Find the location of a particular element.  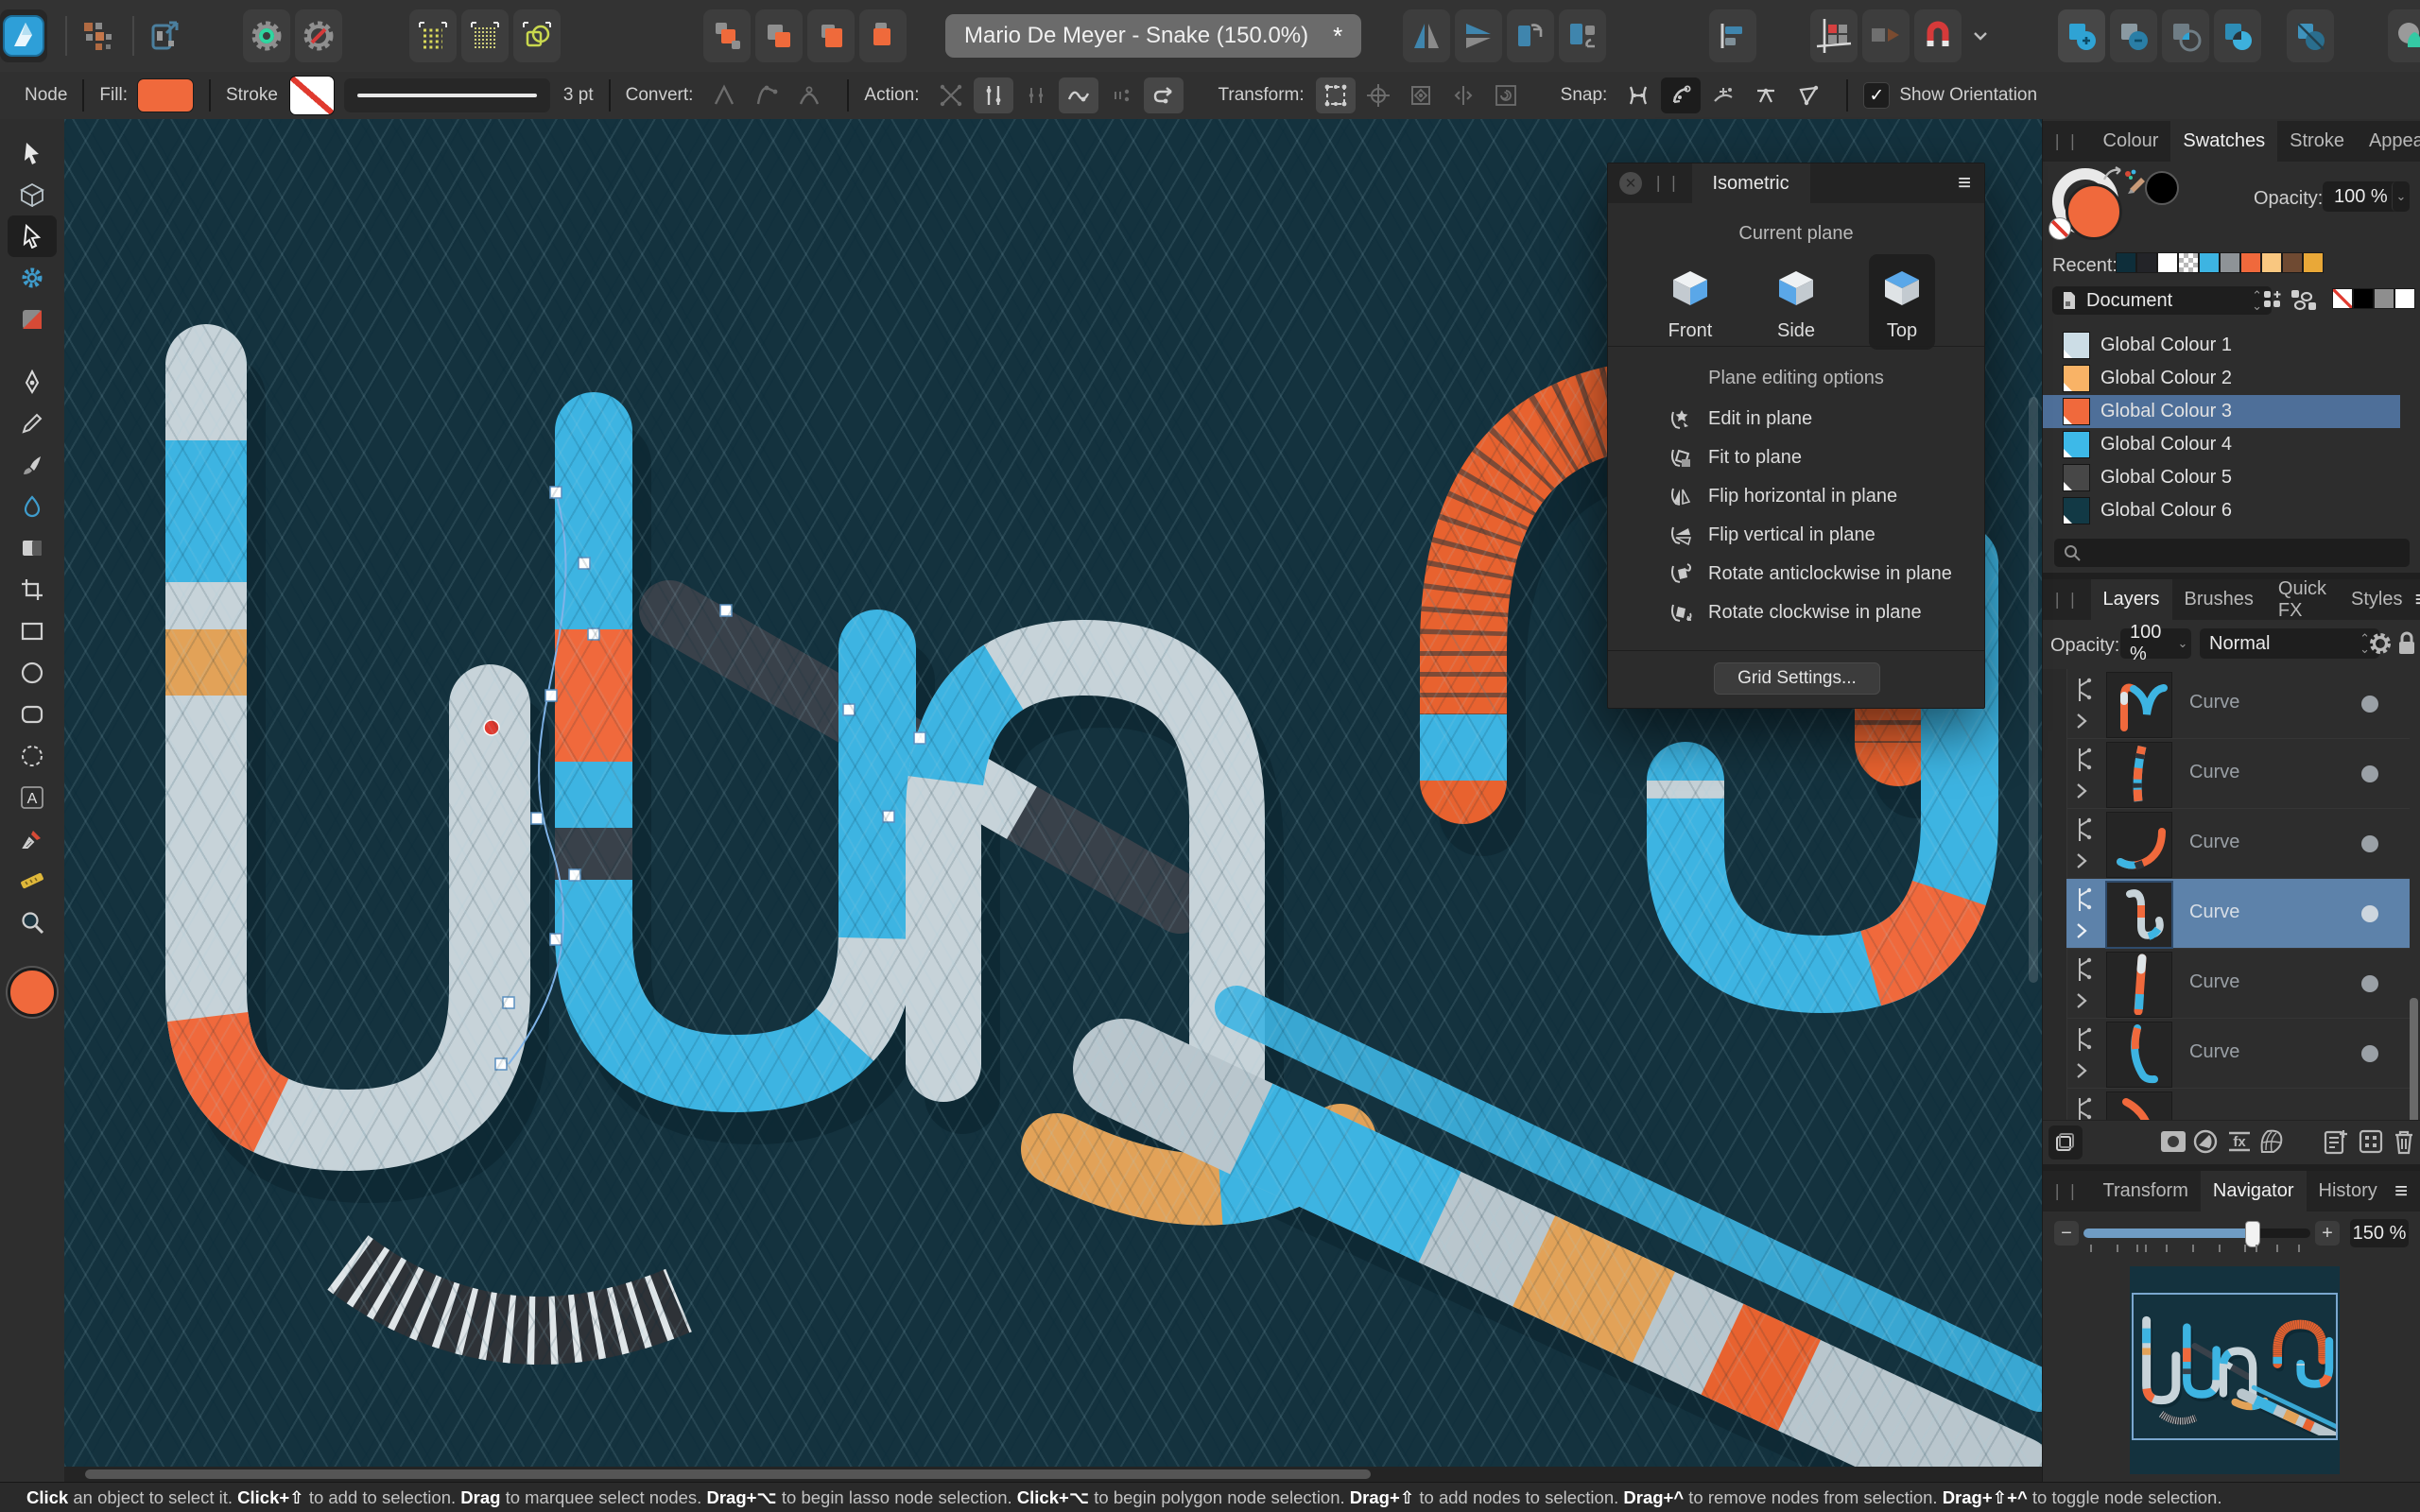

swatch-opacity-input: 100 % is located at coordinates (2362, 196).